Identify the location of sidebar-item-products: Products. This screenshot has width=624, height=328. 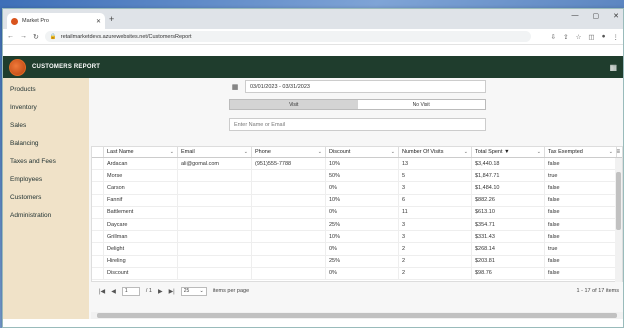
(46, 89).